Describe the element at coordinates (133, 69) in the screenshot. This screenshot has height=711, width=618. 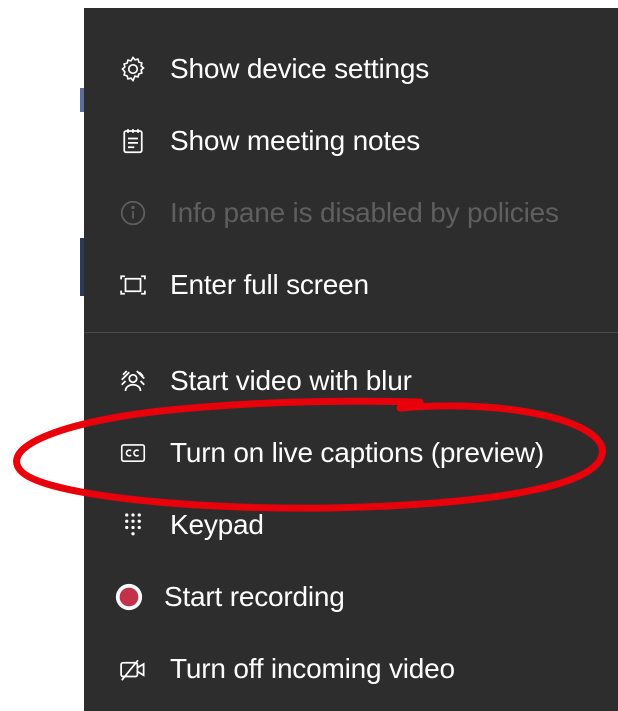
I see `gear-icon` at that location.